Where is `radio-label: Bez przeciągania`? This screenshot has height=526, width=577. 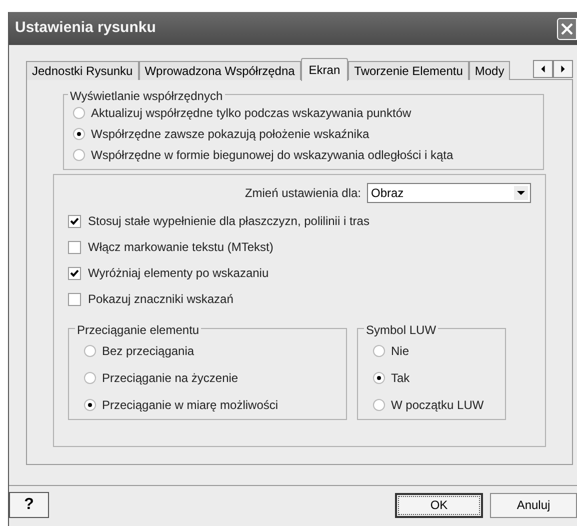 radio-label: Bez przeciągania is located at coordinates (148, 351).